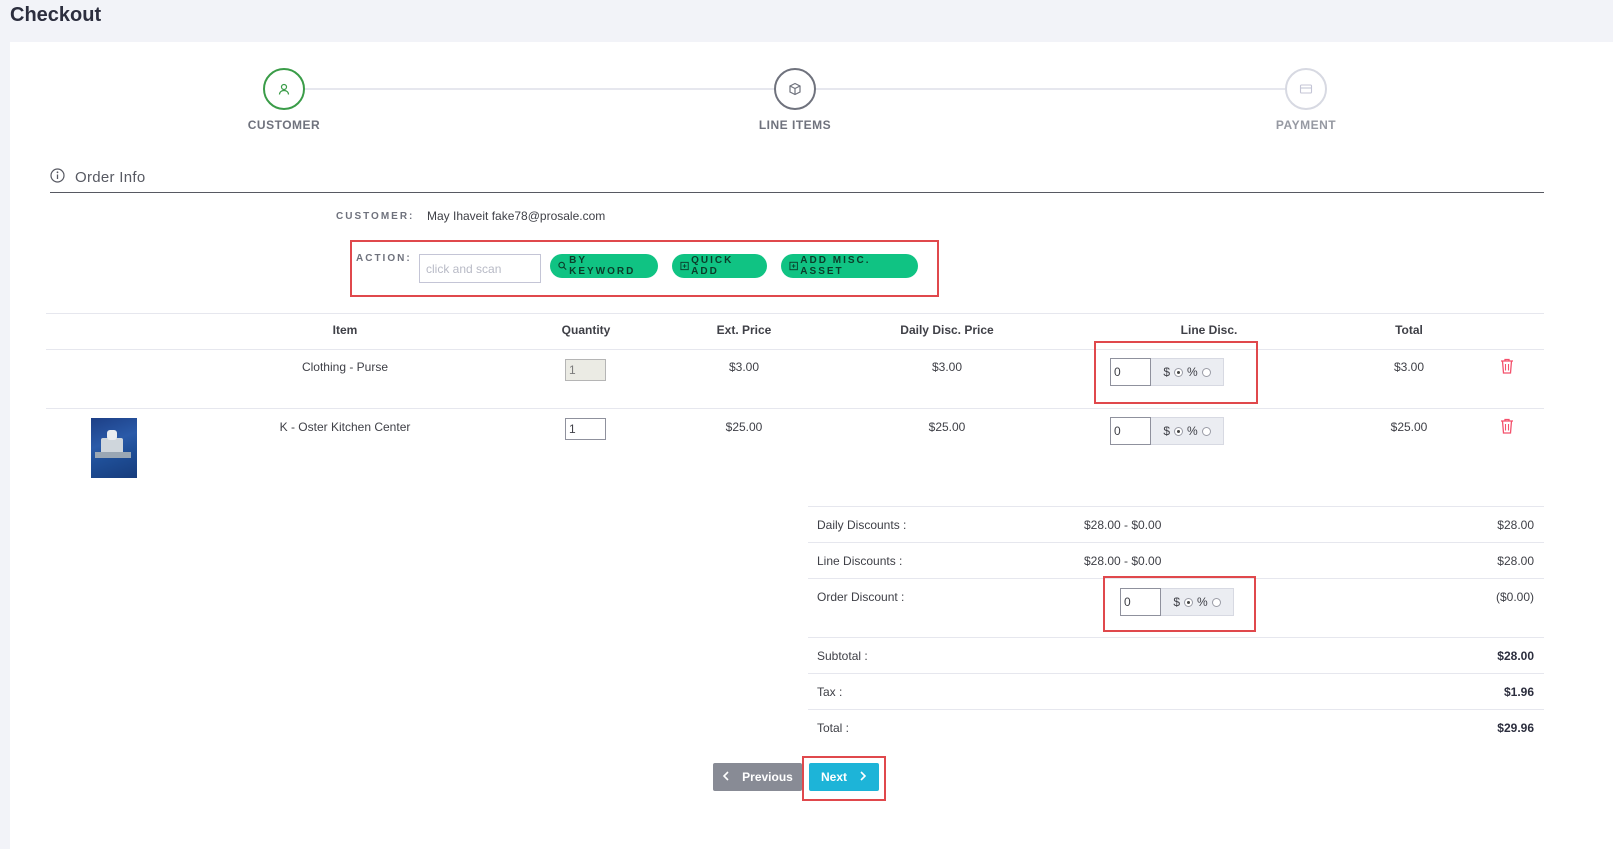 The height and width of the screenshot is (849, 1613). What do you see at coordinates (480, 268) in the screenshot?
I see `scan-input` at bounding box center [480, 268].